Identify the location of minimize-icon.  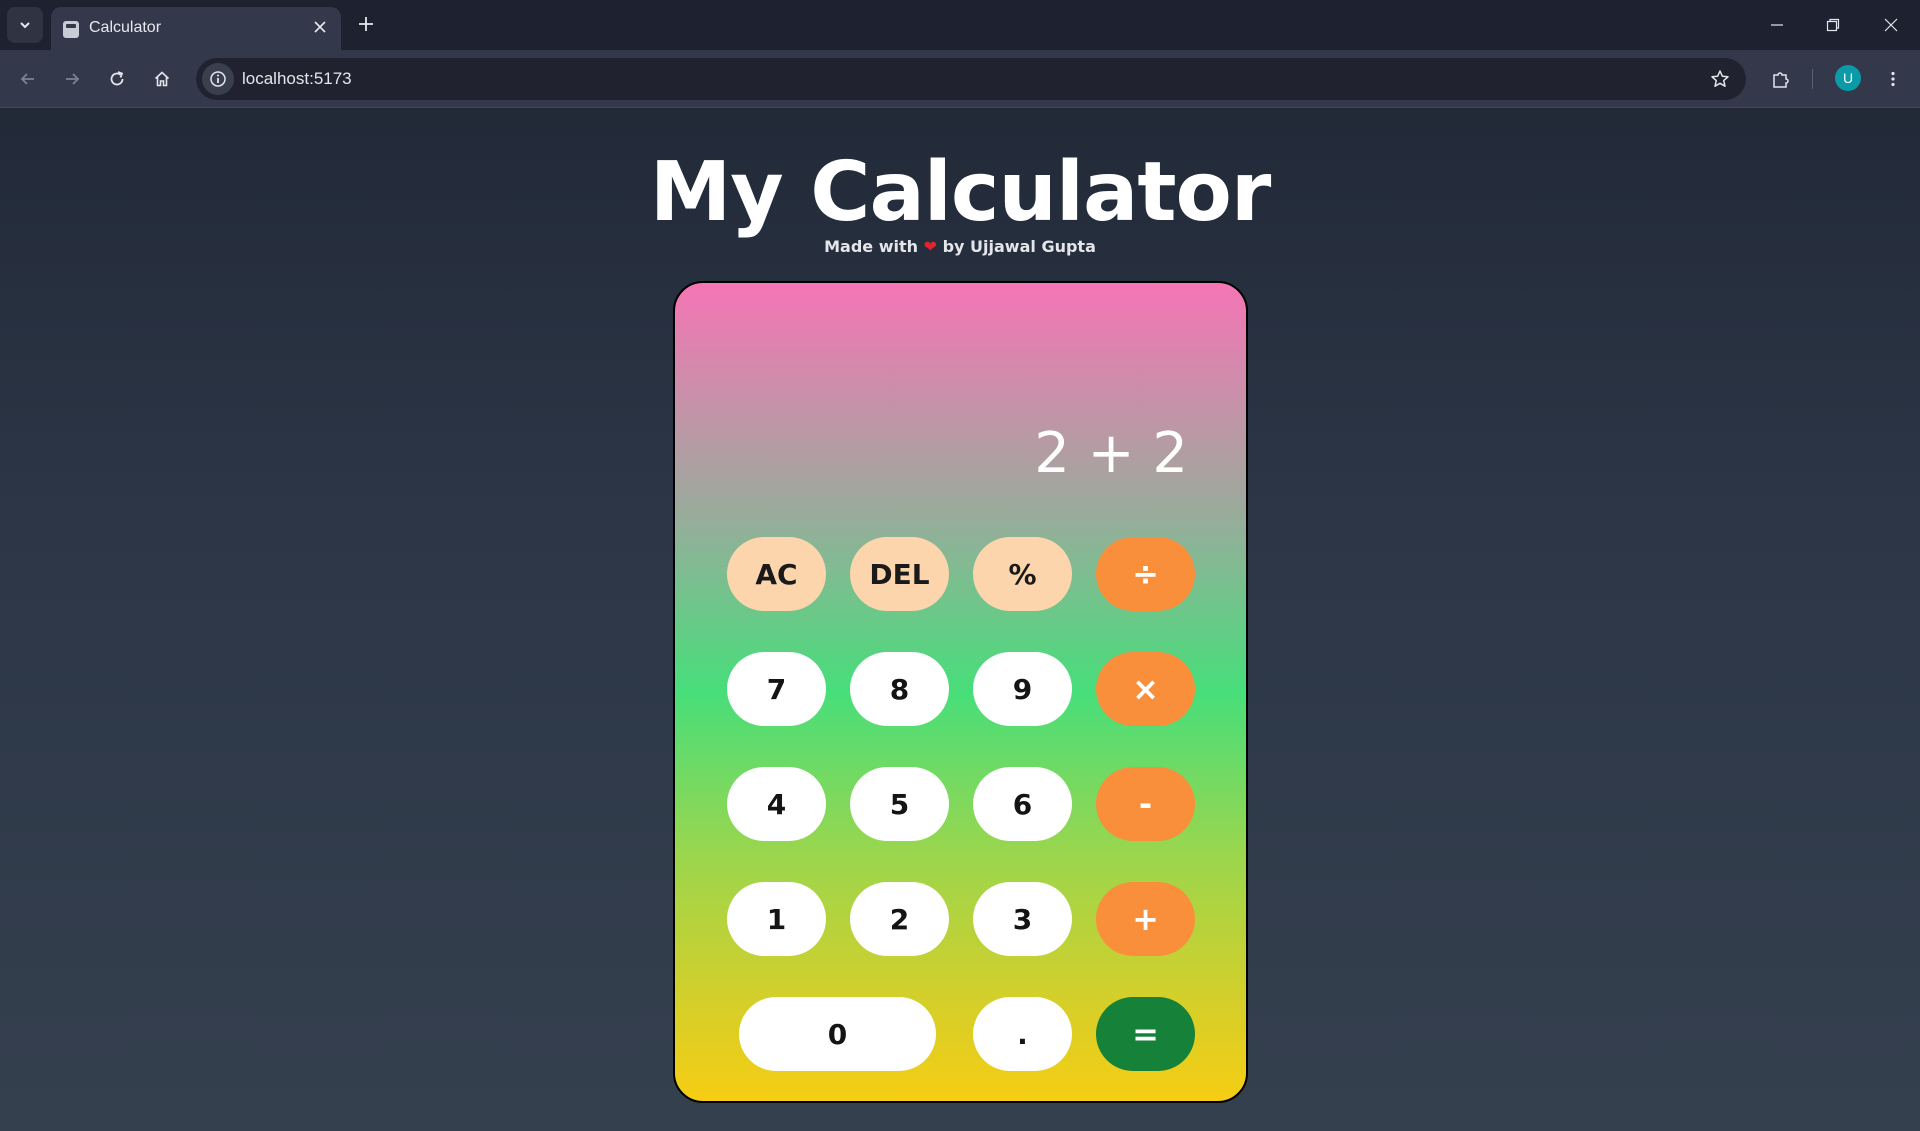
(1777, 25).